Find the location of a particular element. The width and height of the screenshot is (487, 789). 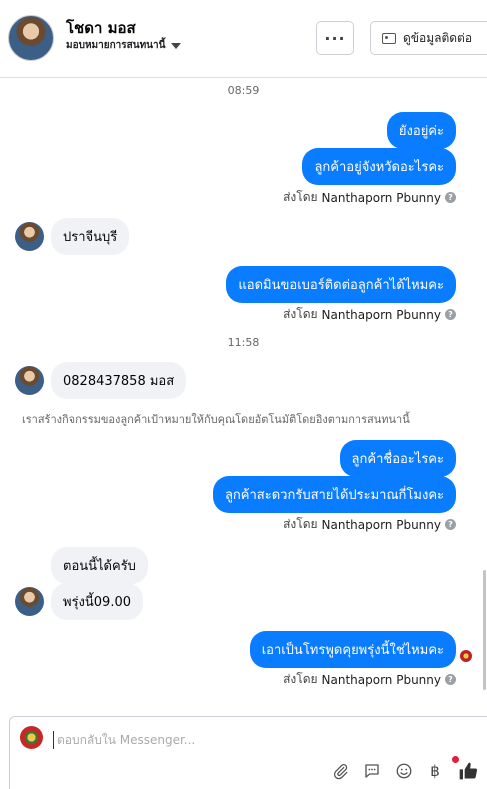

message-outgoing: ลูกค้าอยู่จังหวัดอะไรคะ is located at coordinates (379, 166).